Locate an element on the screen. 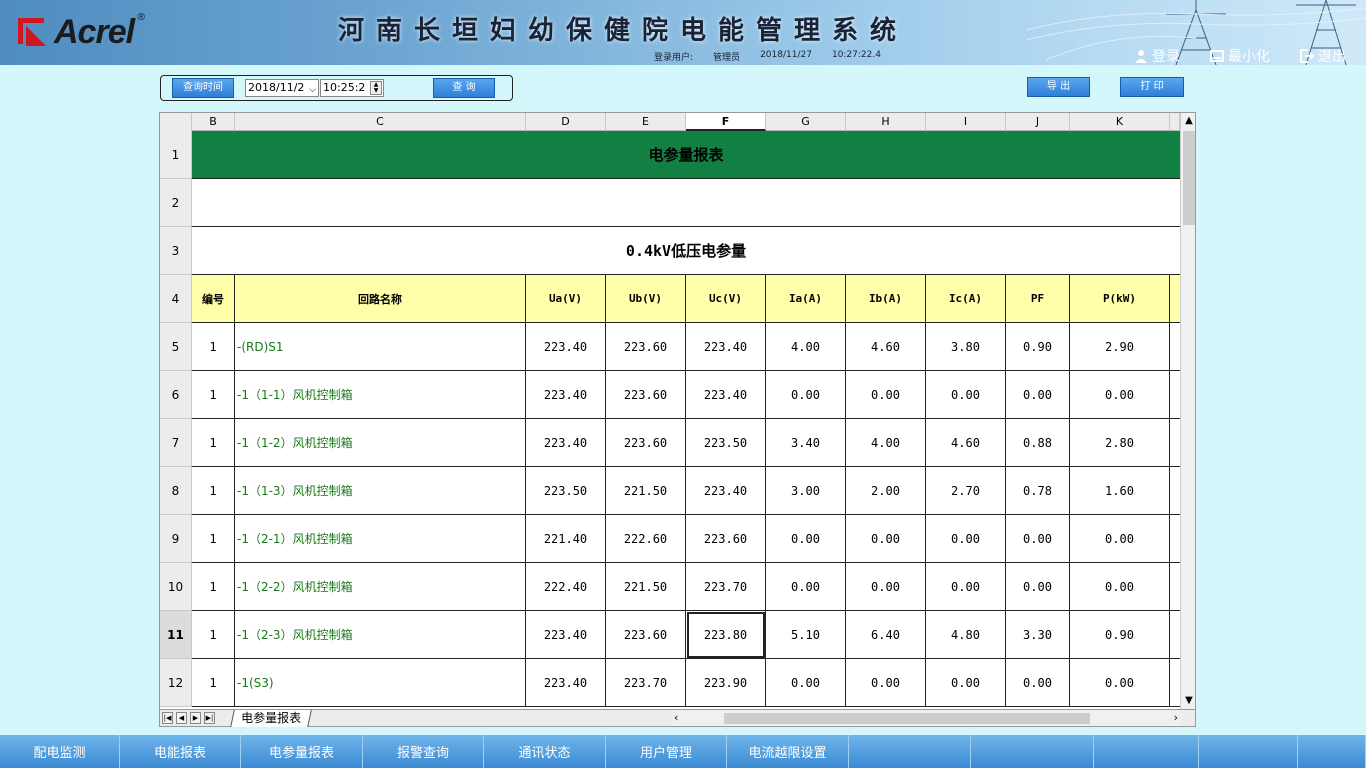  last-sheet-icon: ▶| is located at coordinates (209, 718).